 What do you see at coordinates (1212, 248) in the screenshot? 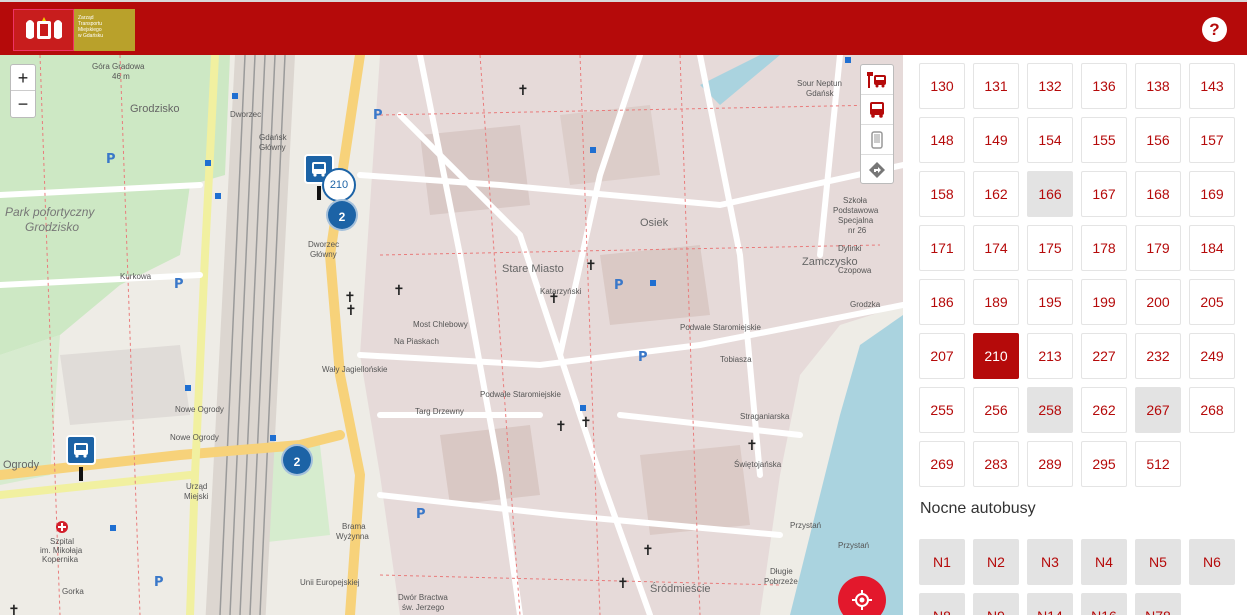
I see `line-button: 184` at bounding box center [1212, 248].